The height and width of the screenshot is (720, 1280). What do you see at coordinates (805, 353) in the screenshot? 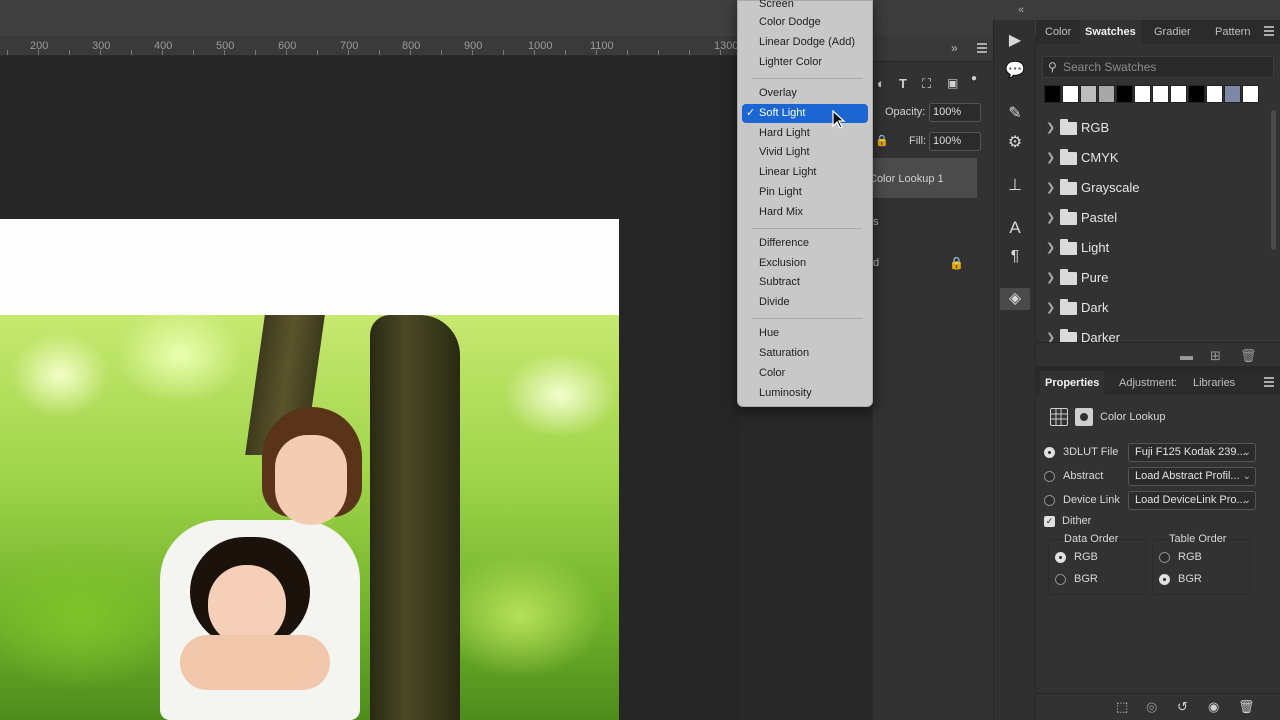
I see `blend-option-saturation: Saturation` at bounding box center [805, 353].